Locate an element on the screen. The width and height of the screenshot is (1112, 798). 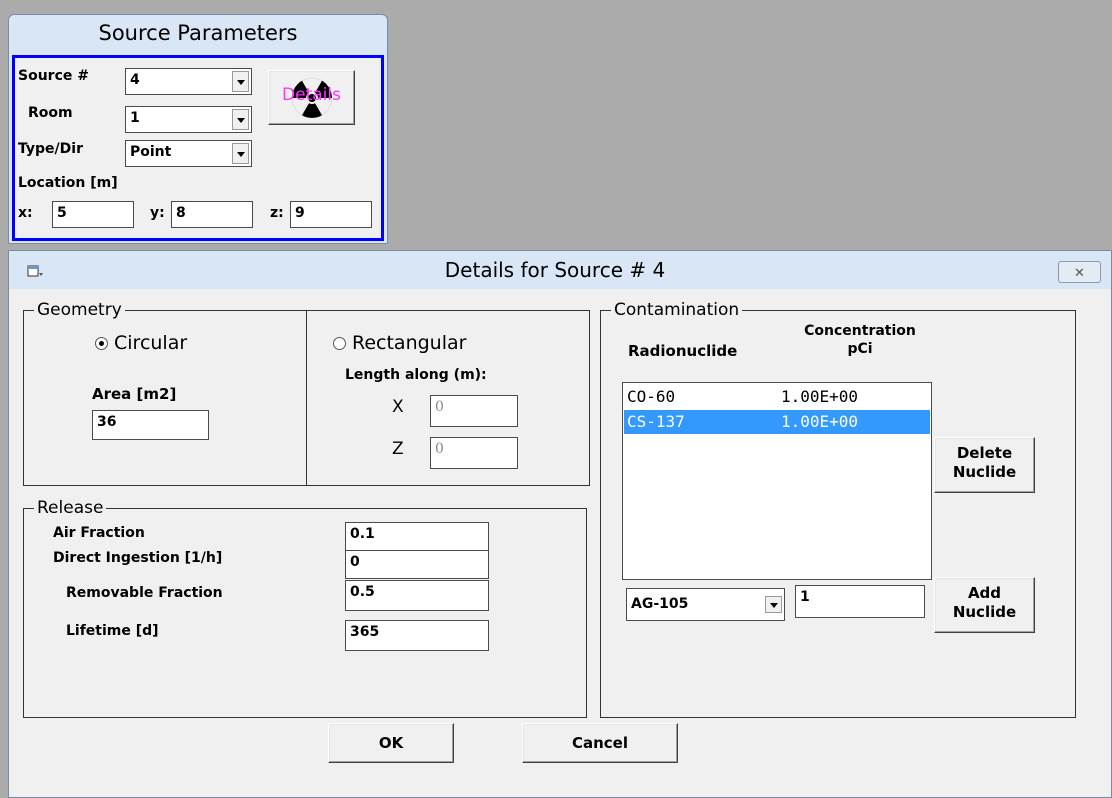
lifetime-input: 365 is located at coordinates (417, 635).